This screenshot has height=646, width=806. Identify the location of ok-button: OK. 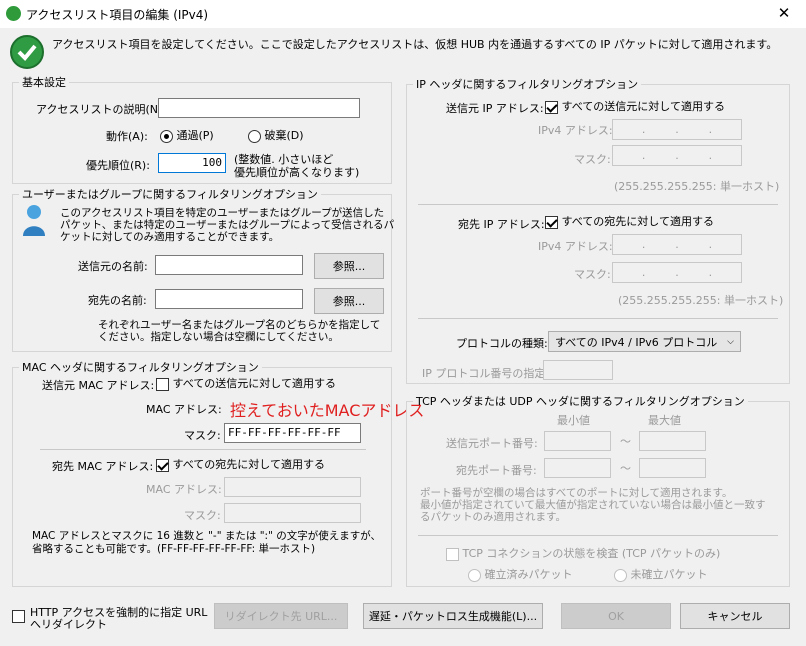
(616, 616).